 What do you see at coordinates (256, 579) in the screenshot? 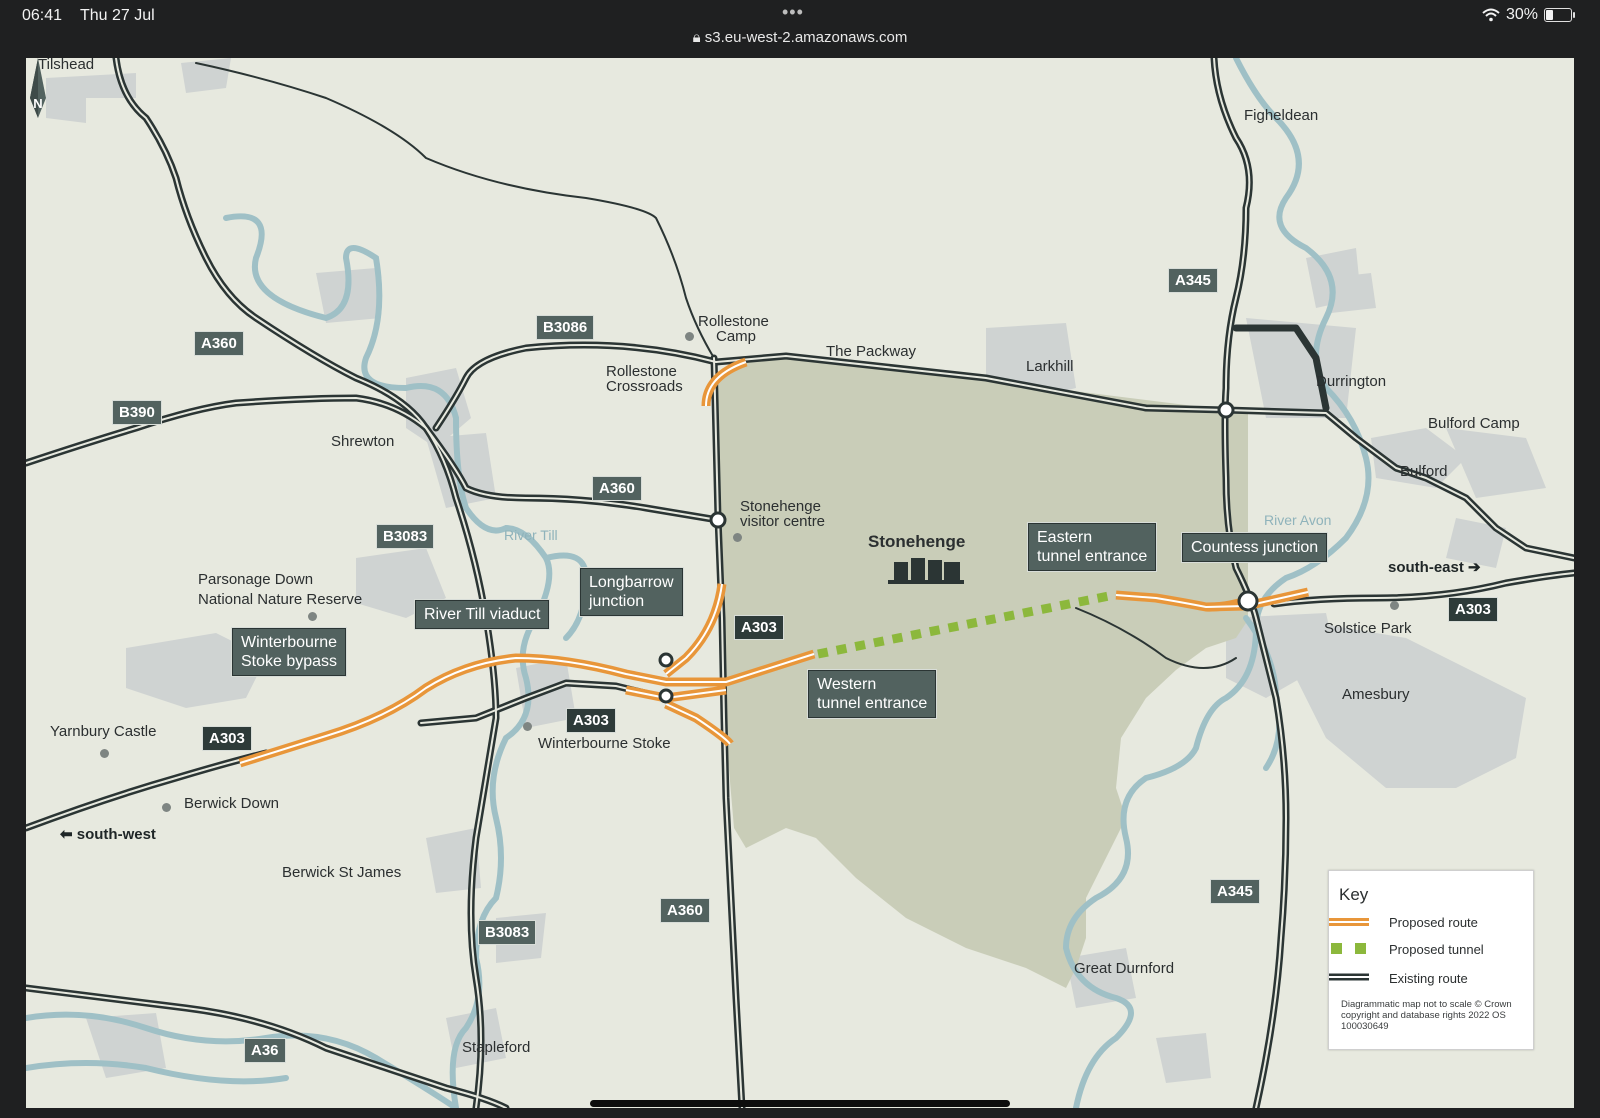
I see `place-label: Parsonage Down` at bounding box center [256, 579].